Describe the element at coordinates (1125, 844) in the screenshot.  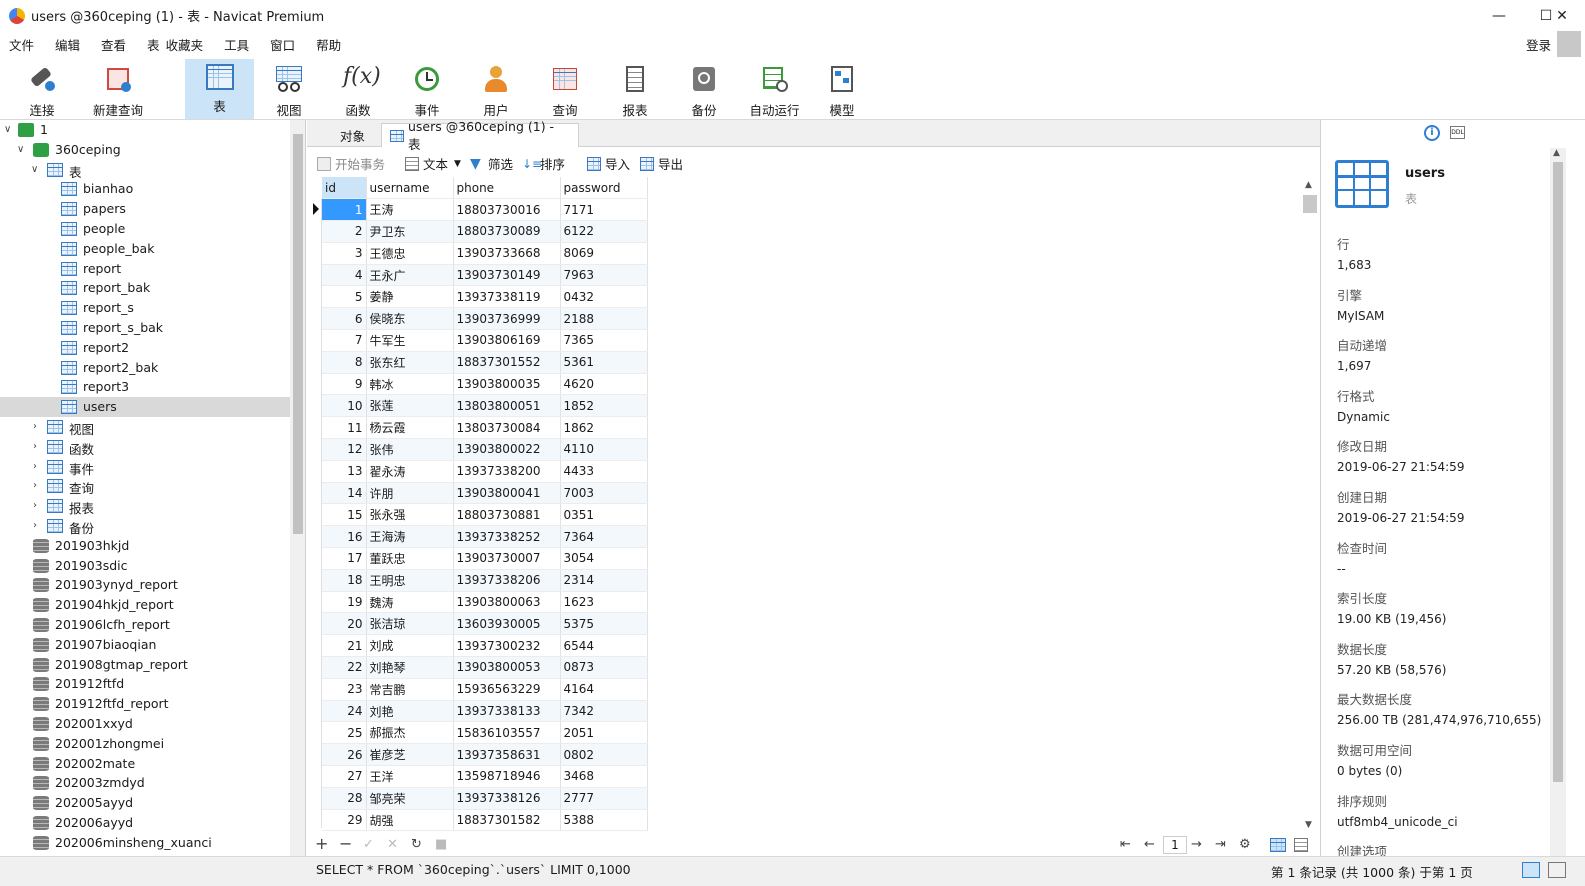
I see `first-page-icon: ⇤` at that location.